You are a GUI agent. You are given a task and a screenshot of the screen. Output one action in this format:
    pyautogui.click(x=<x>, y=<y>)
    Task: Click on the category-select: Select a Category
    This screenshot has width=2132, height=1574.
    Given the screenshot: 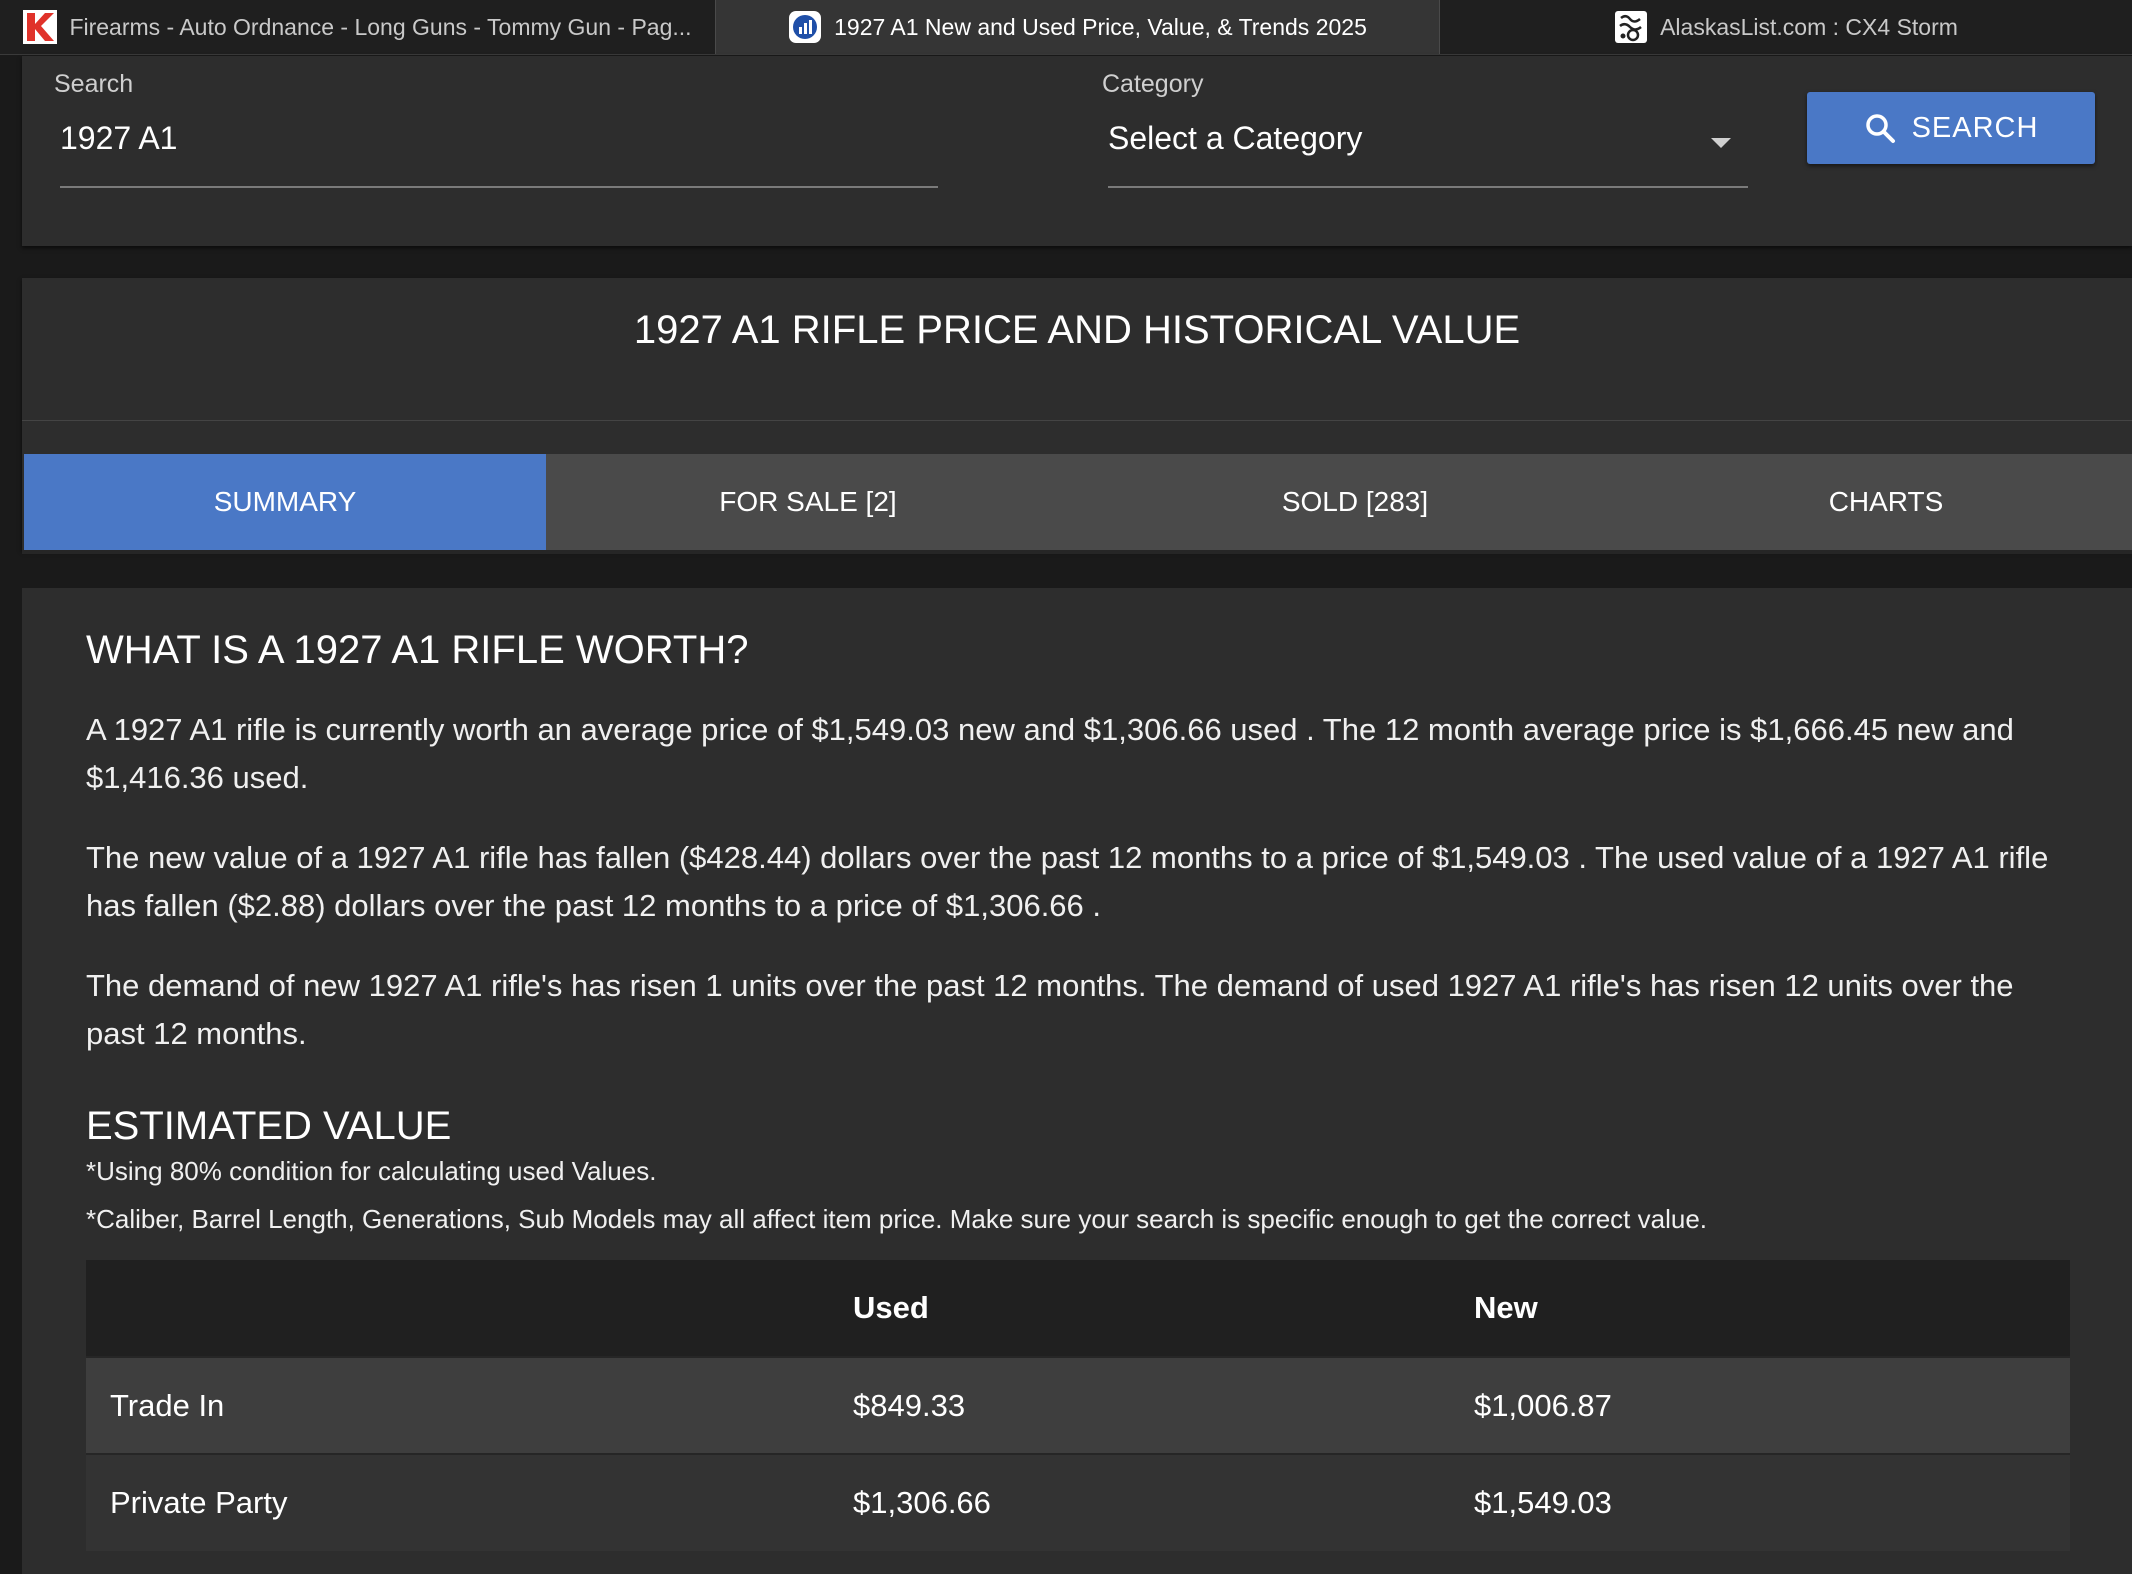 What is the action you would take?
    pyautogui.click(x=1428, y=145)
    